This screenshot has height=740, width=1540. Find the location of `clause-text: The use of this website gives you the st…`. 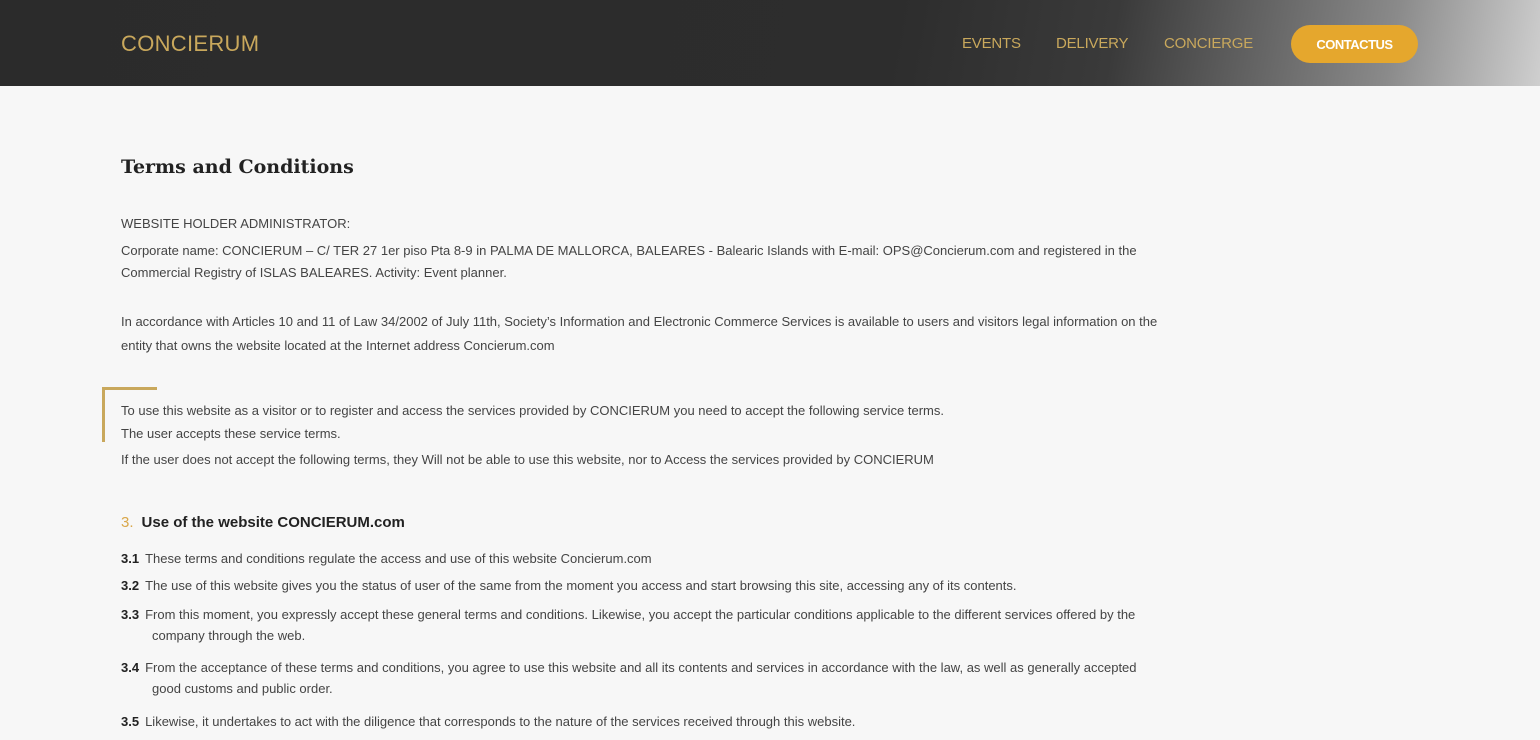

clause-text: The use of this website gives you the st… is located at coordinates (581, 585).